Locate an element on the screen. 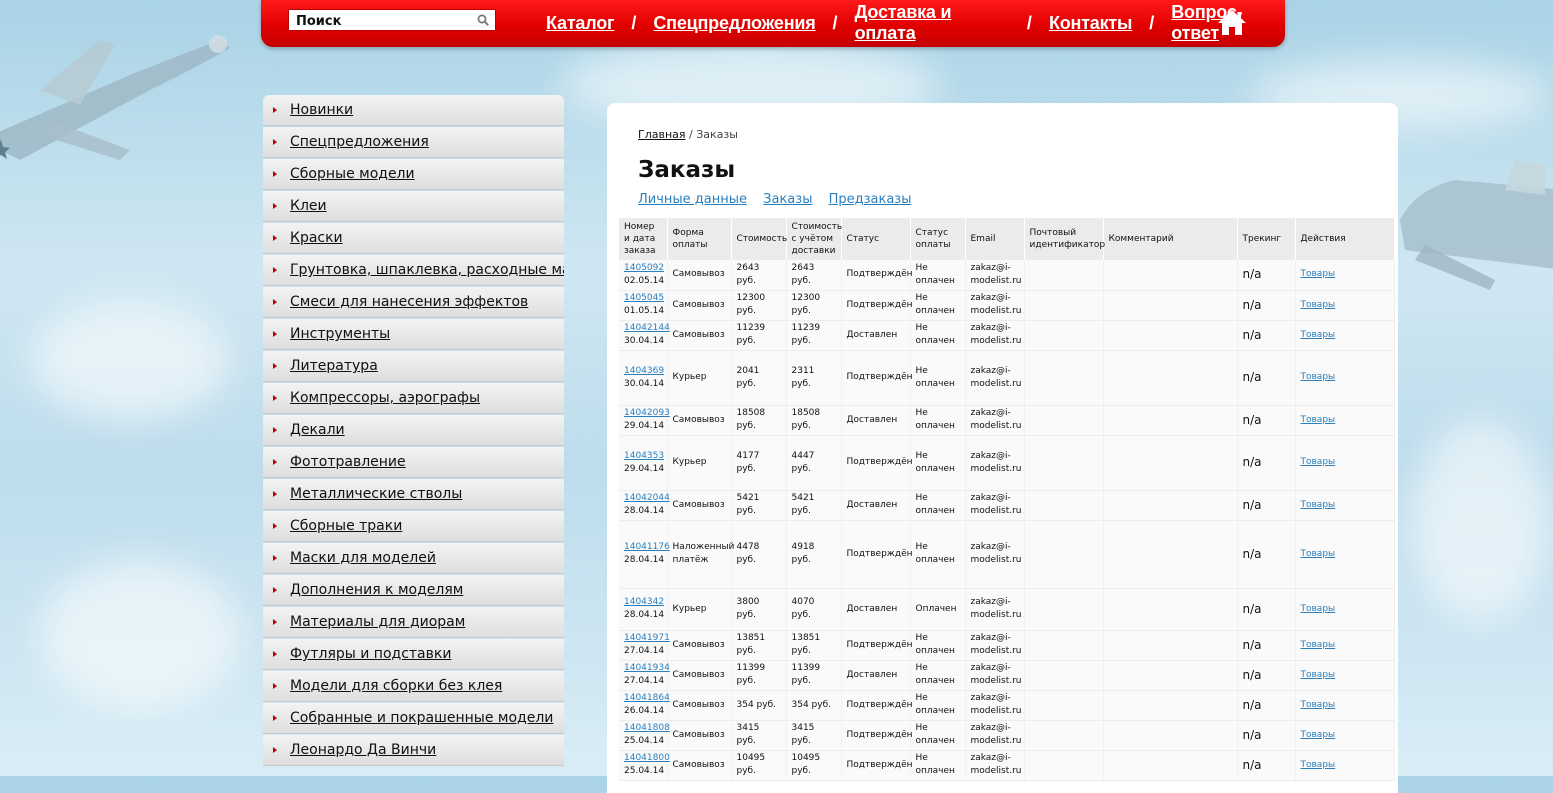  sidebar-item-link: Компрессоры, аэрографы is located at coordinates (385, 398).